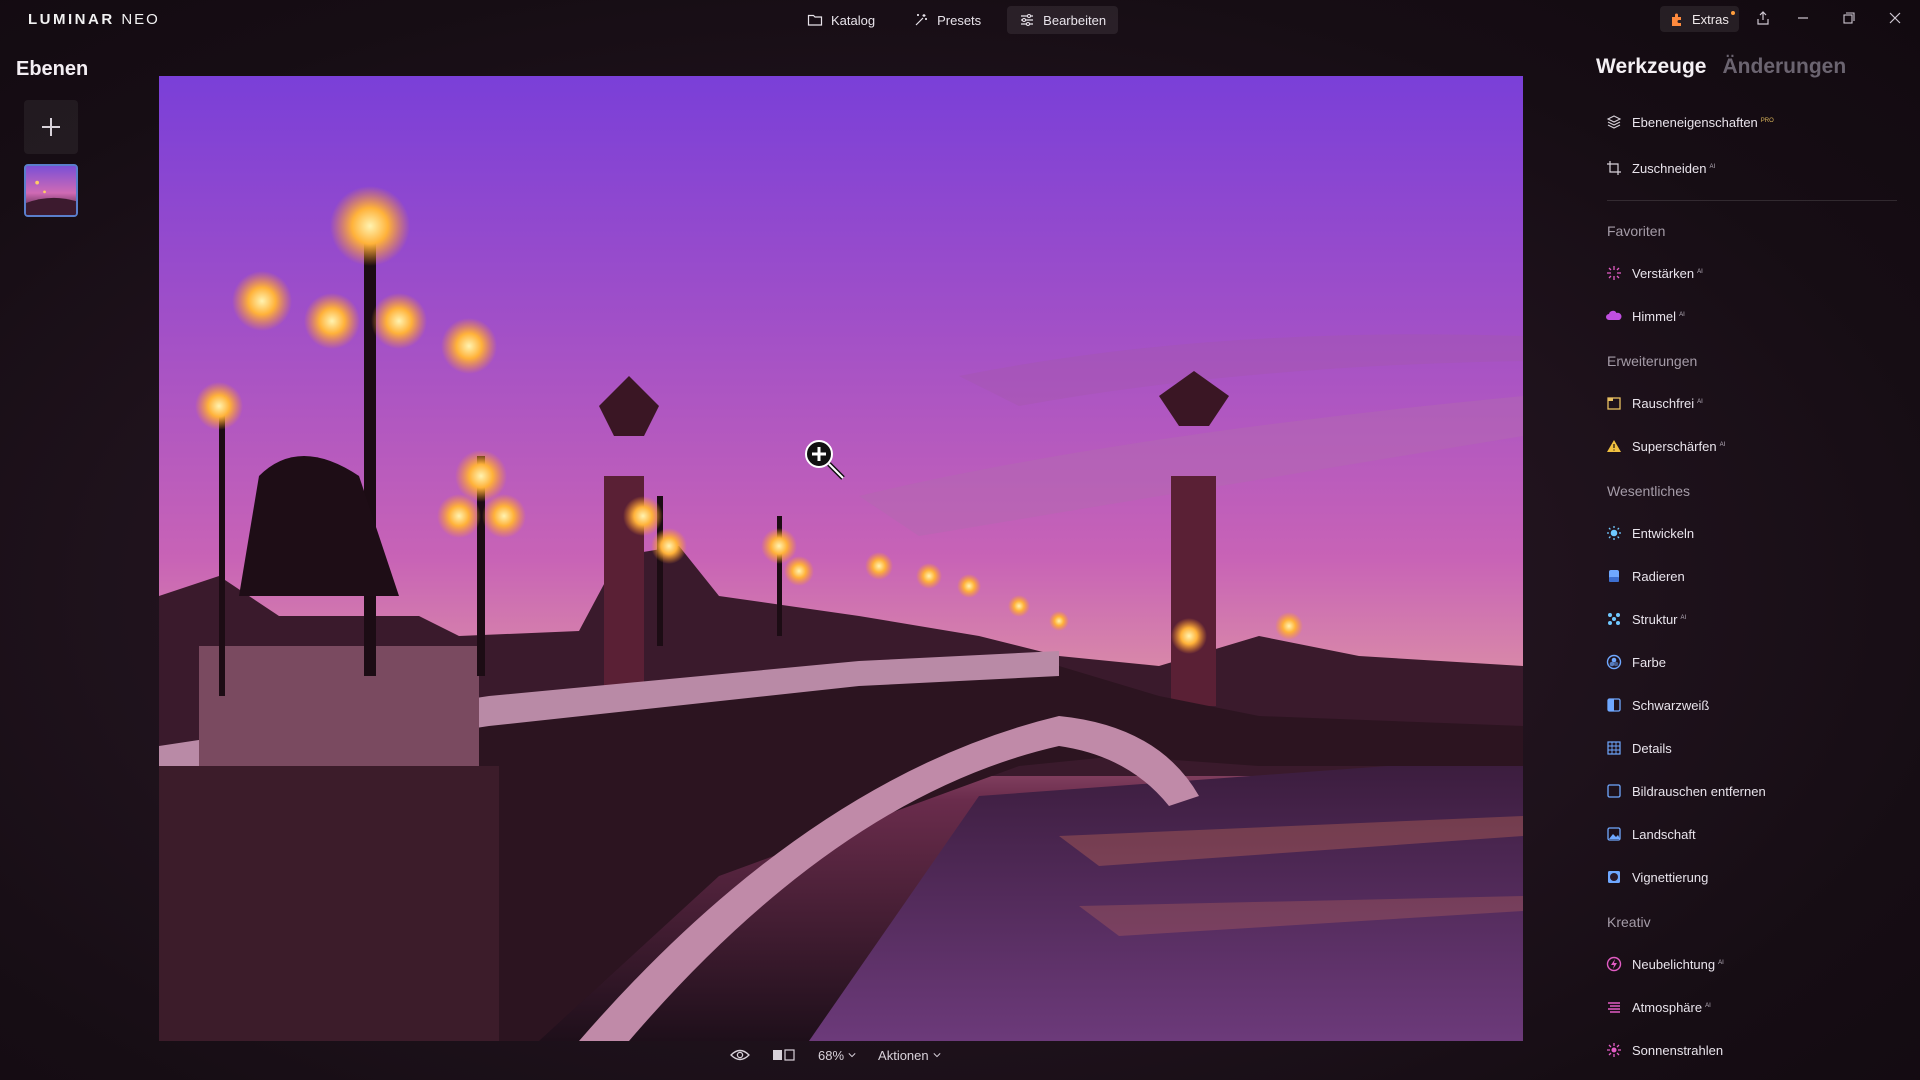  I want to click on nav-bearbeiten-label: Bearbeiten, so click(1075, 20).